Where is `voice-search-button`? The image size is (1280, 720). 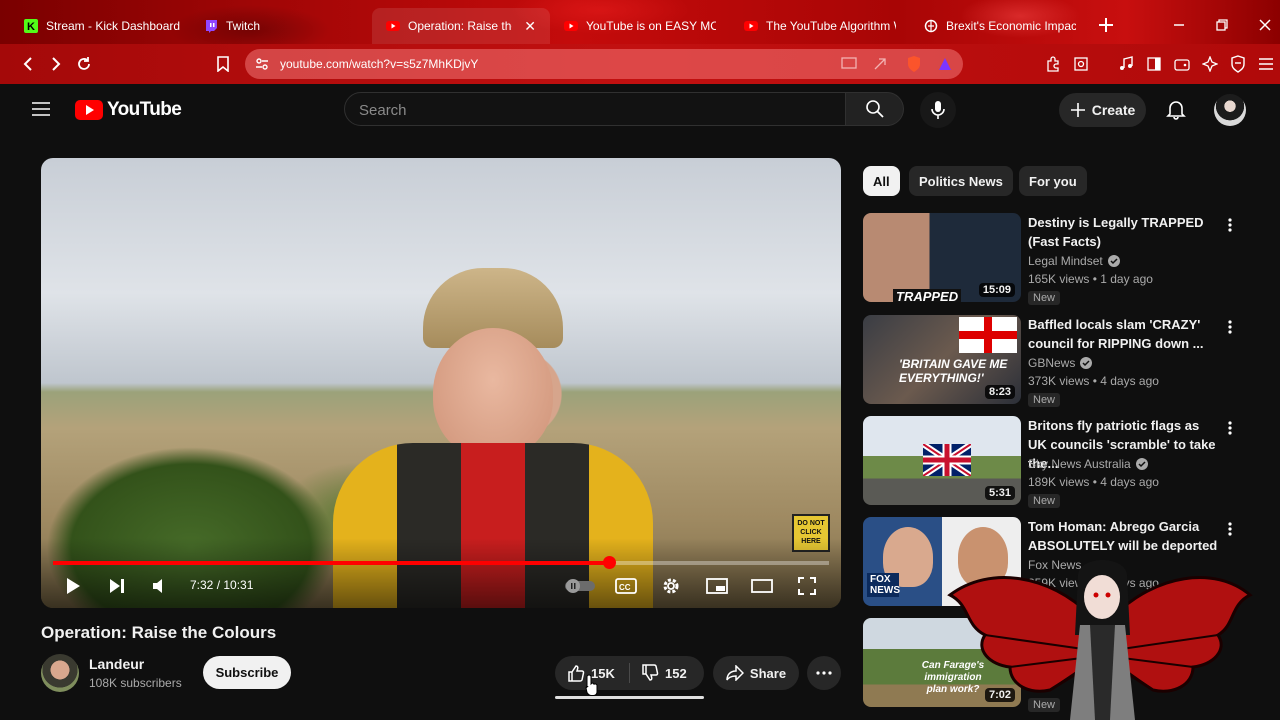 voice-search-button is located at coordinates (938, 110).